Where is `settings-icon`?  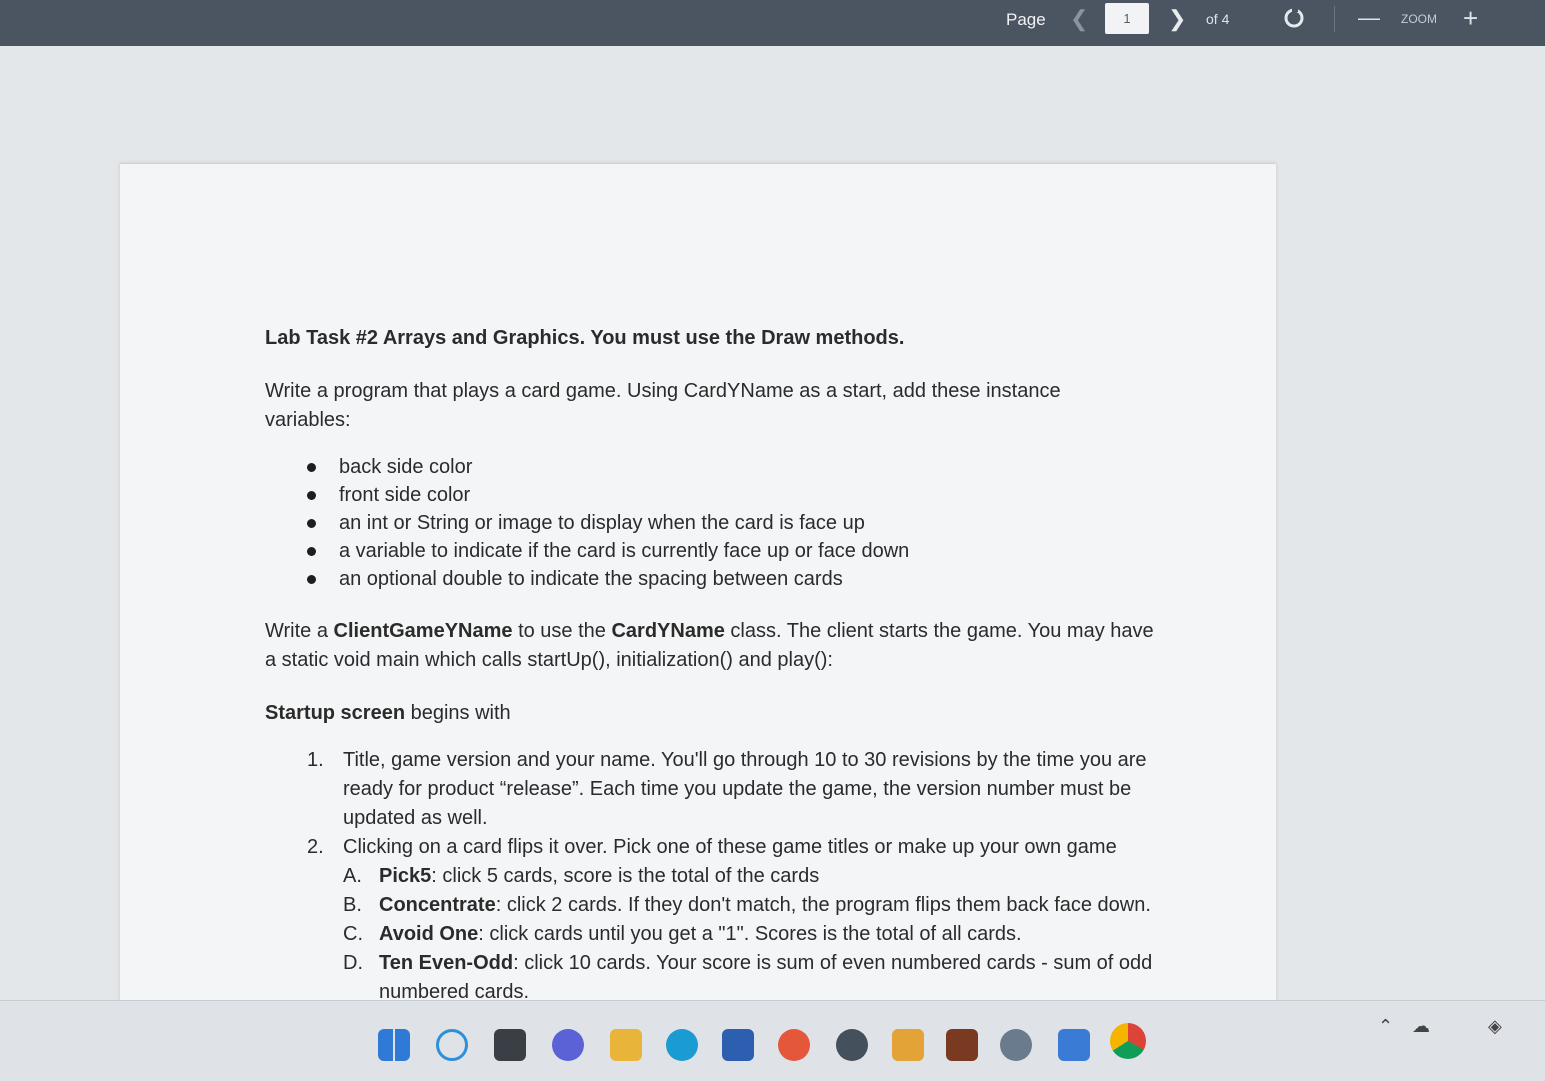 settings-icon is located at coordinates (1016, 1045).